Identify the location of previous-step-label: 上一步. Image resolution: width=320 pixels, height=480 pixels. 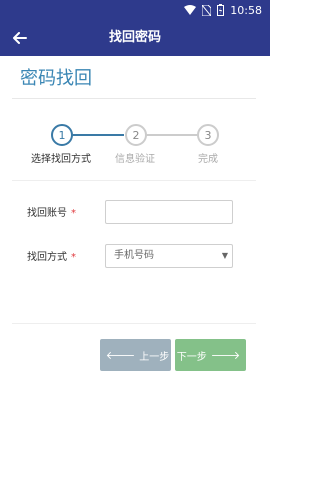
(154, 357).